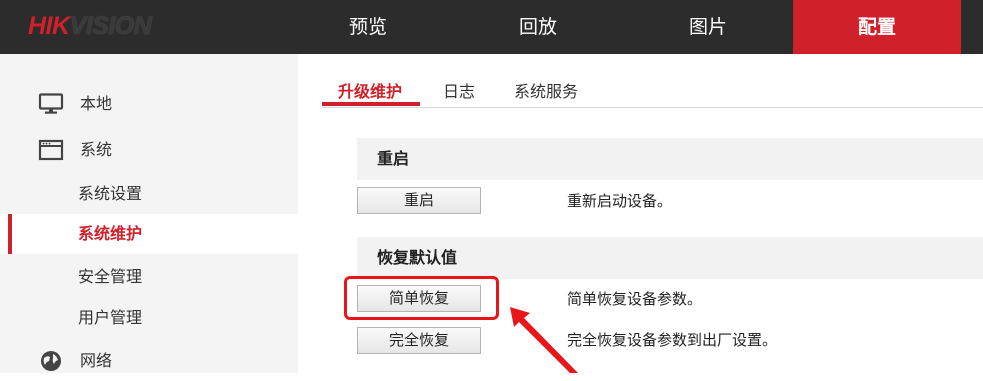  What do you see at coordinates (371, 104) in the screenshot?
I see `active-tab-indicator` at bounding box center [371, 104].